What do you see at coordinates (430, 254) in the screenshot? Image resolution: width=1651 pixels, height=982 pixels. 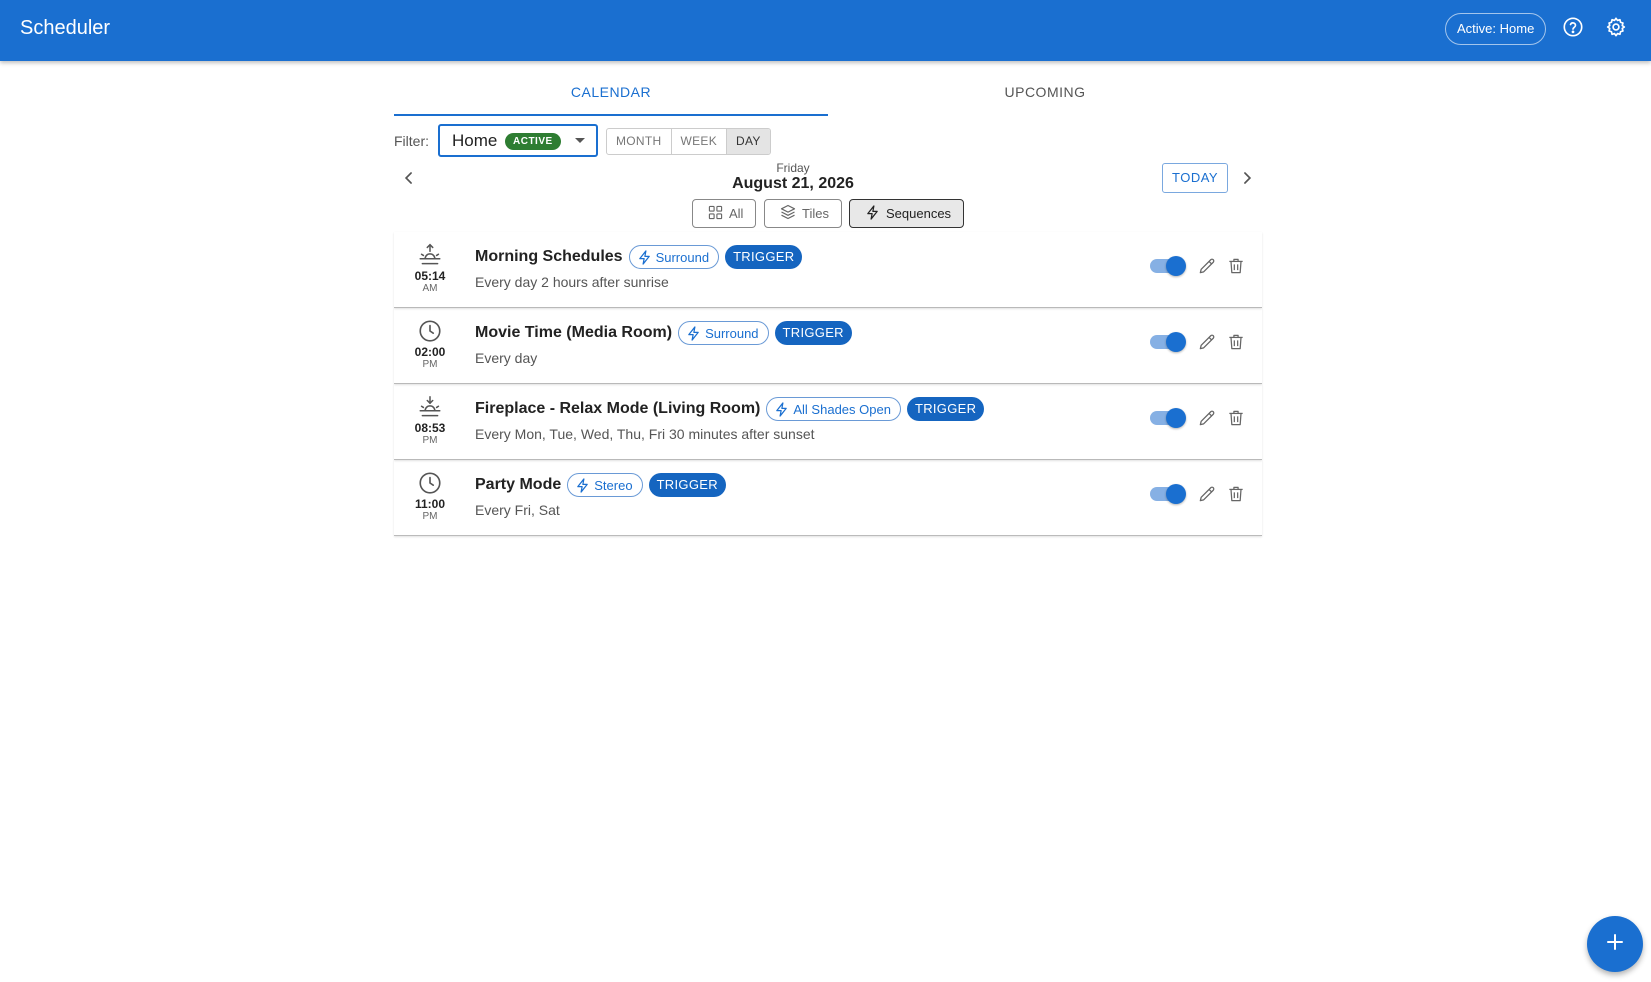 I see `sunrise-icon` at bounding box center [430, 254].